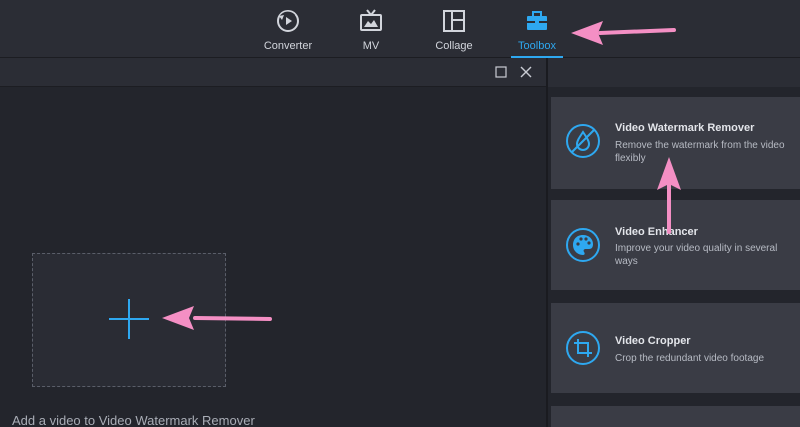 The width and height of the screenshot is (800, 427). Describe the element at coordinates (537, 46) in the screenshot. I see `nav-tab-label: Toolbox` at that location.